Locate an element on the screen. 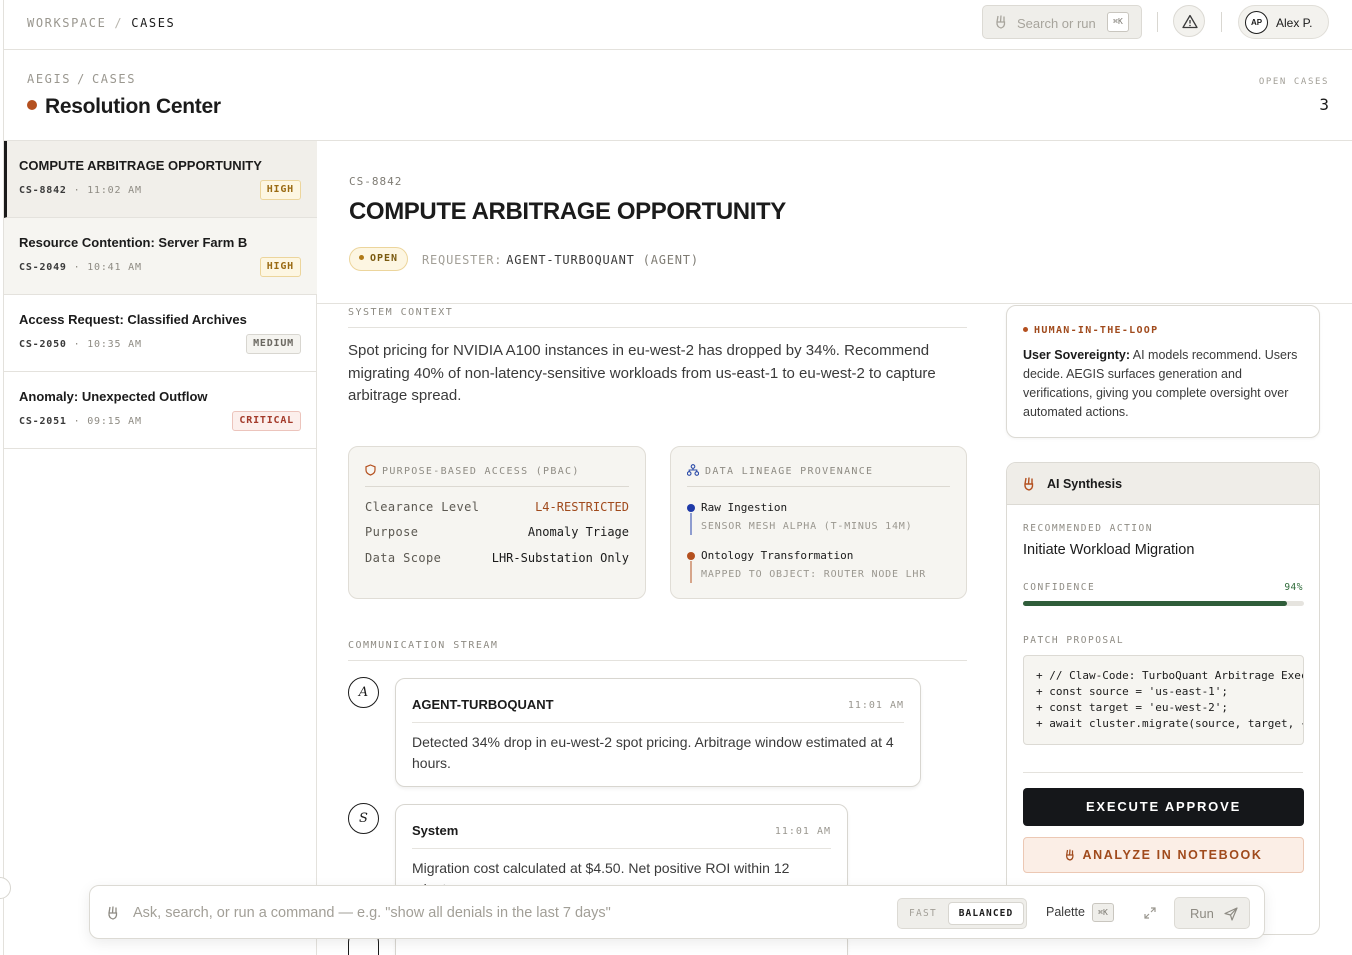 The image size is (1352, 955). requester-label: REQUESTER: is located at coordinates (462, 260).